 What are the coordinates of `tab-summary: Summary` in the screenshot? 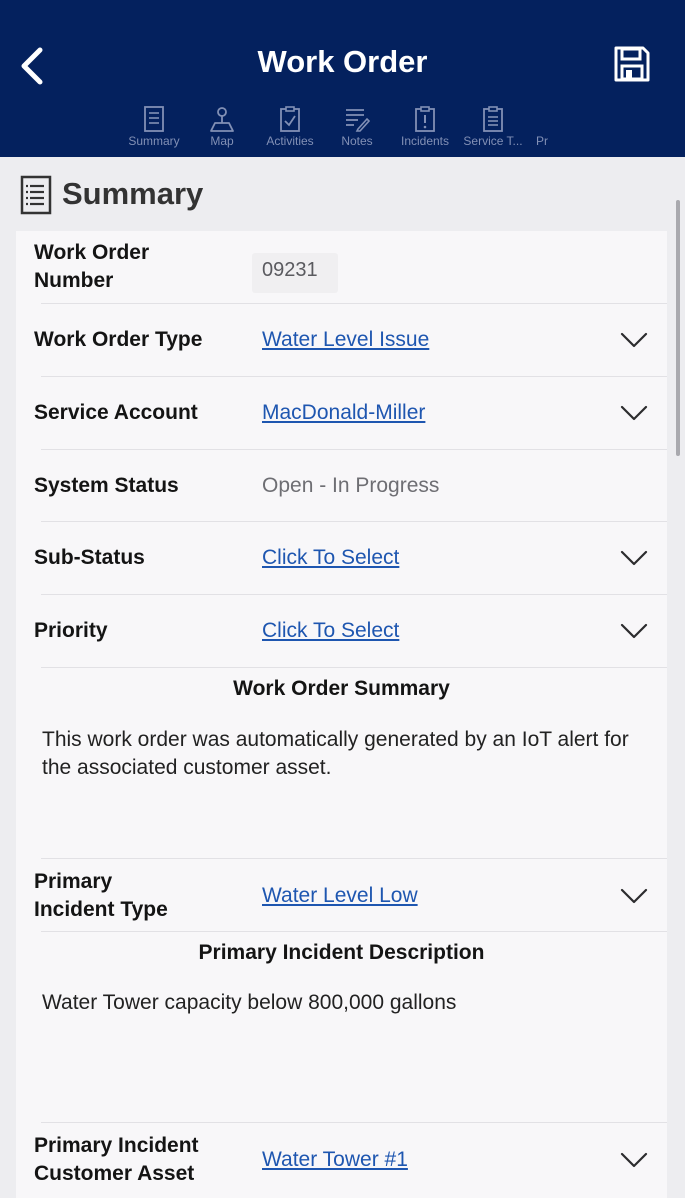 It's located at (154, 127).